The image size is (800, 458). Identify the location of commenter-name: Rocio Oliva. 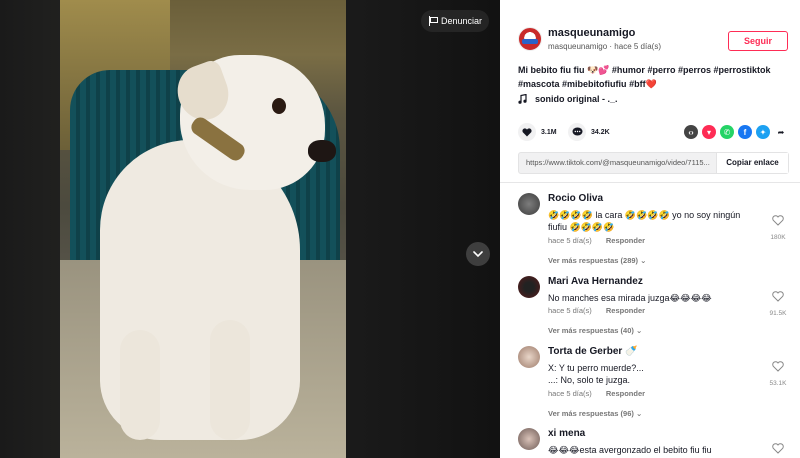
(575, 198).